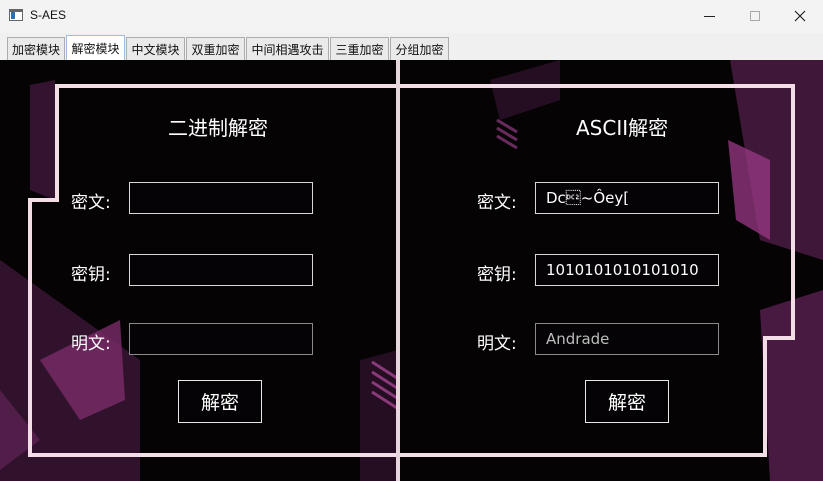  I want to click on ascii-plaintext-output: Andrade, so click(627, 339).